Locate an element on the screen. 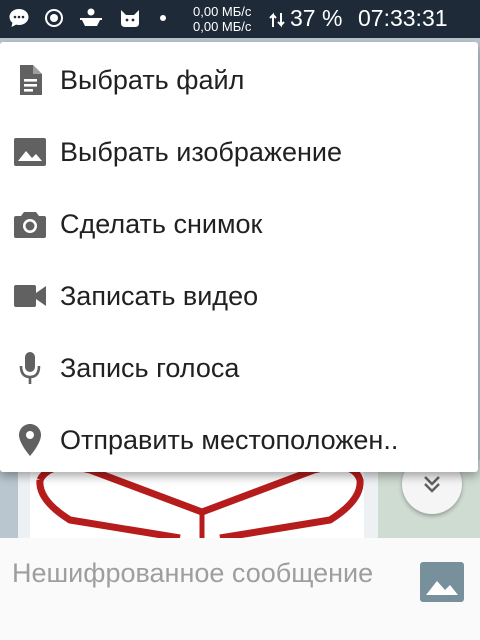 The width and height of the screenshot is (480, 640). location-icon is located at coordinates (30, 440).